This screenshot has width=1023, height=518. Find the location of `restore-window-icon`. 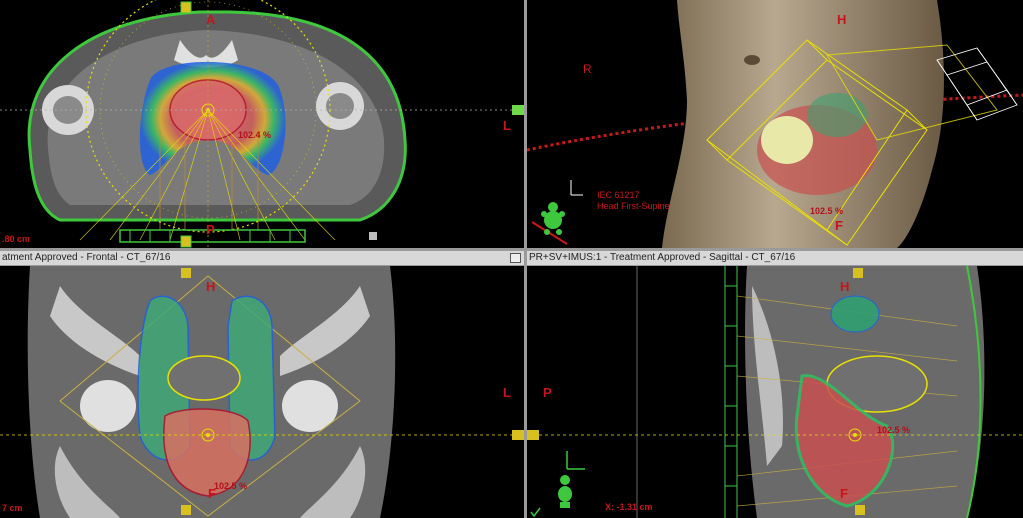

restore-window-icon is located at coordinates (515, 258).